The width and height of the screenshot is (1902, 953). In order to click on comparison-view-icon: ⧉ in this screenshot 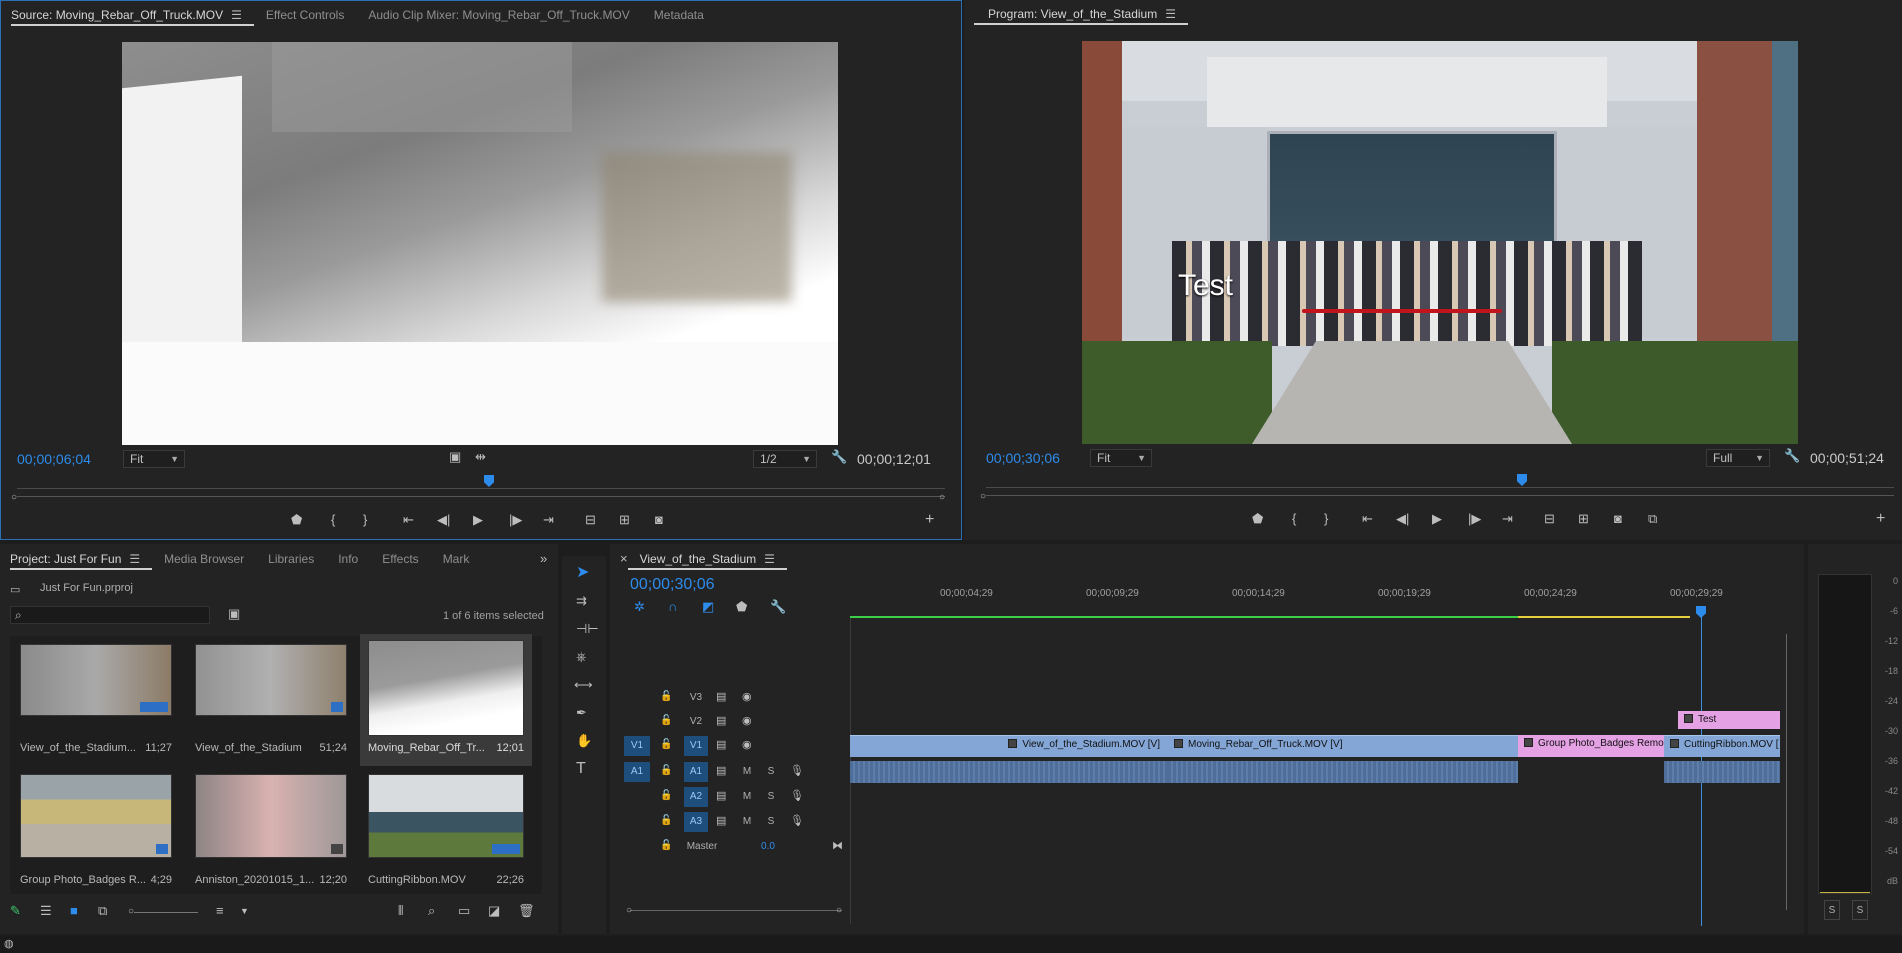, I will do `click(1652, 519)`.